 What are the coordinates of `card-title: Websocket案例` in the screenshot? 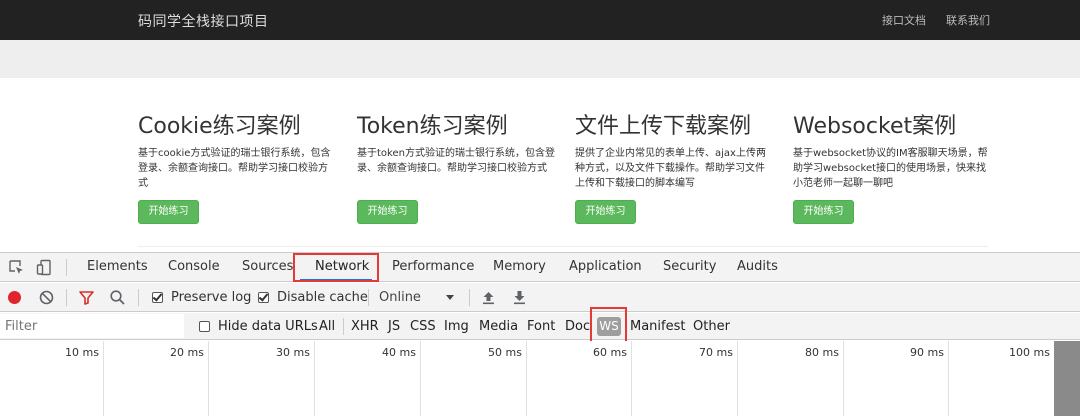 It's located at (875, 126).